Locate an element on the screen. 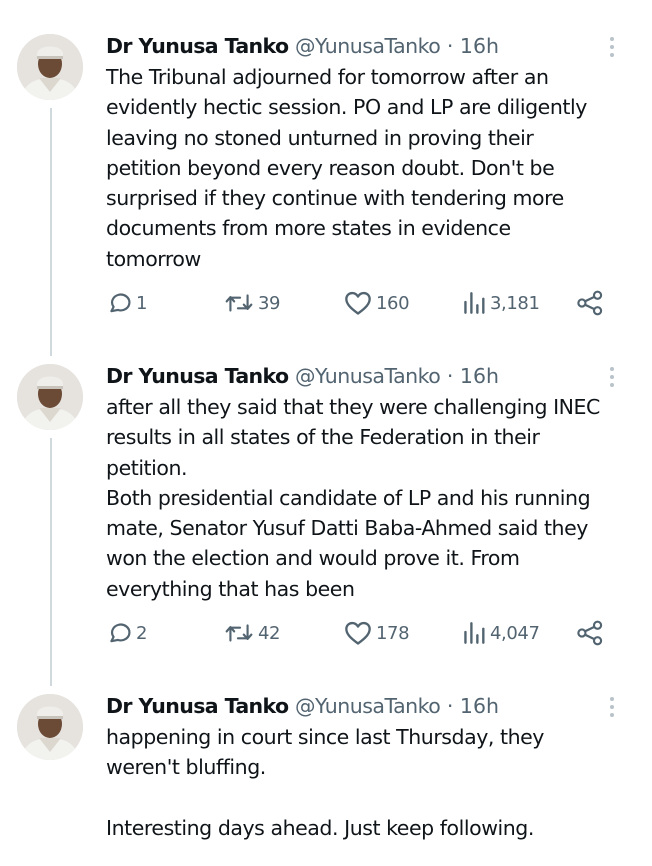 This screenshot has width=652, height=866. repost-button: 42 is located at coordinates (252, 633).